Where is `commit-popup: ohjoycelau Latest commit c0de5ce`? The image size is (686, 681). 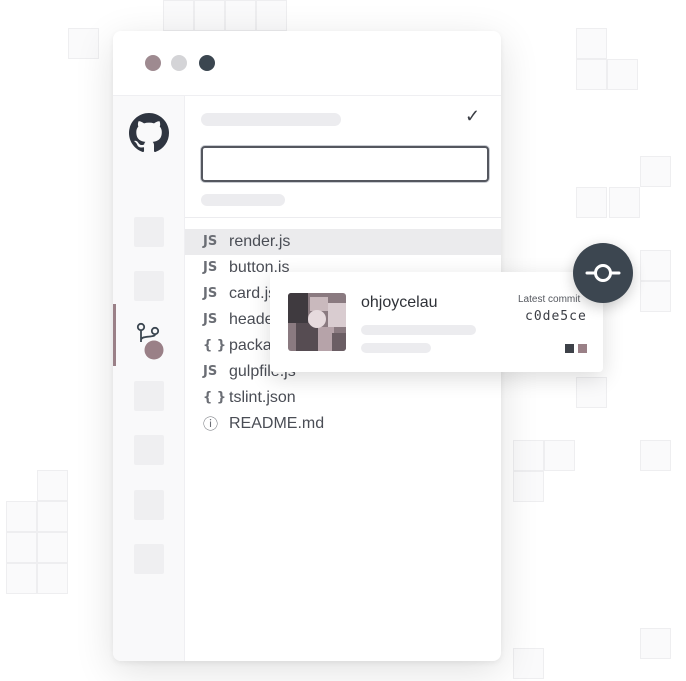
commit-popup: ohjoycelau Latest commit c0de5ce is located at coordinates (436, 322).